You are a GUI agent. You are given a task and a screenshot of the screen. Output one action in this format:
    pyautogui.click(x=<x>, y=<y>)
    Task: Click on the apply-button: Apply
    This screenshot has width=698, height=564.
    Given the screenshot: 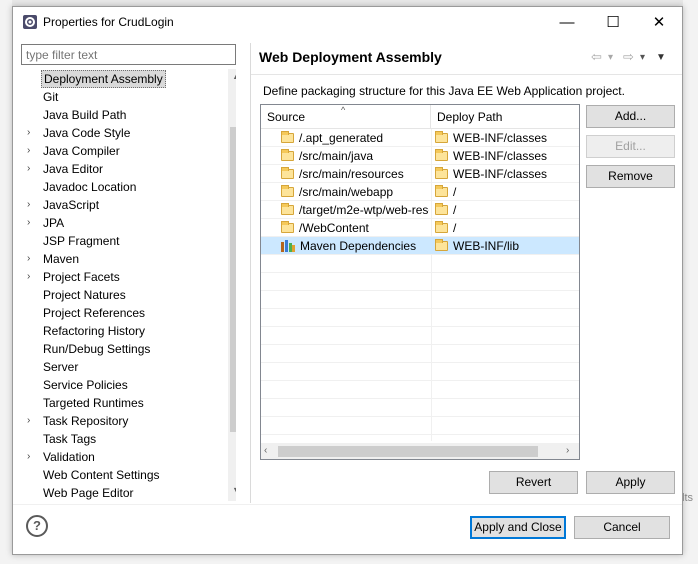 What is the action you would take?
    pyautogui.click(x=630, y=482)
    